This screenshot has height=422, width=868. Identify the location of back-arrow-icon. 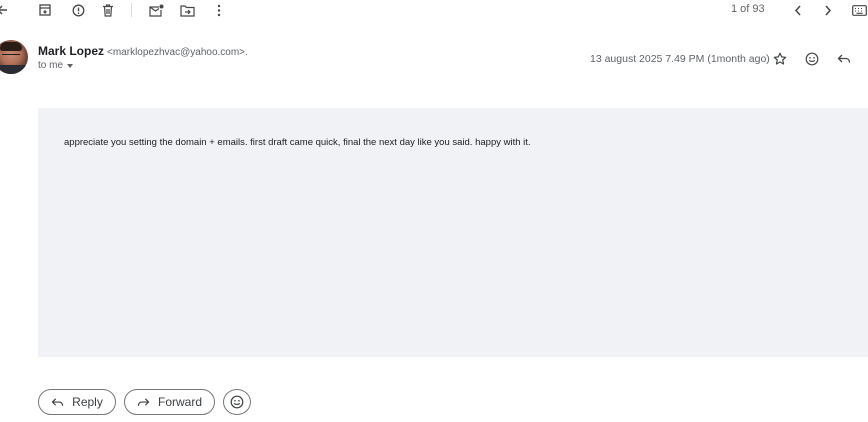
(5, 10).